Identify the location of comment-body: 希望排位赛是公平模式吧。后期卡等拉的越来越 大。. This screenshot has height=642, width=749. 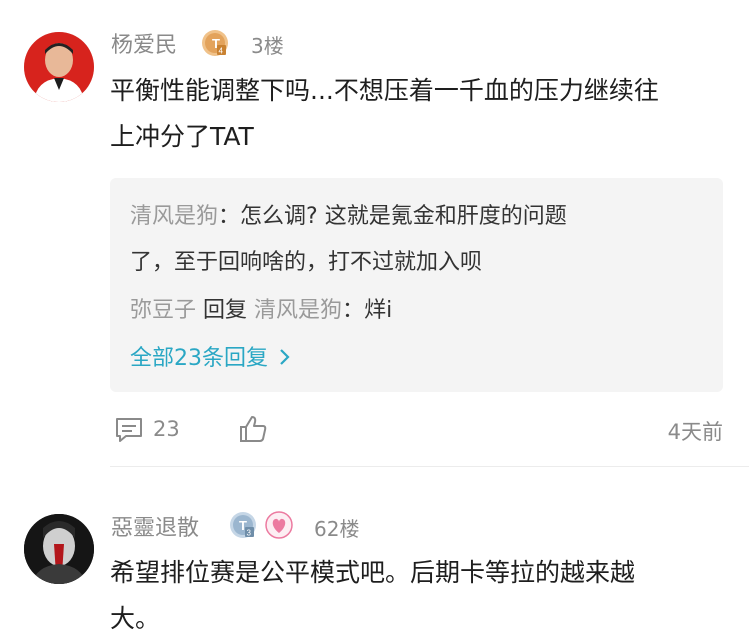
(415, 596).